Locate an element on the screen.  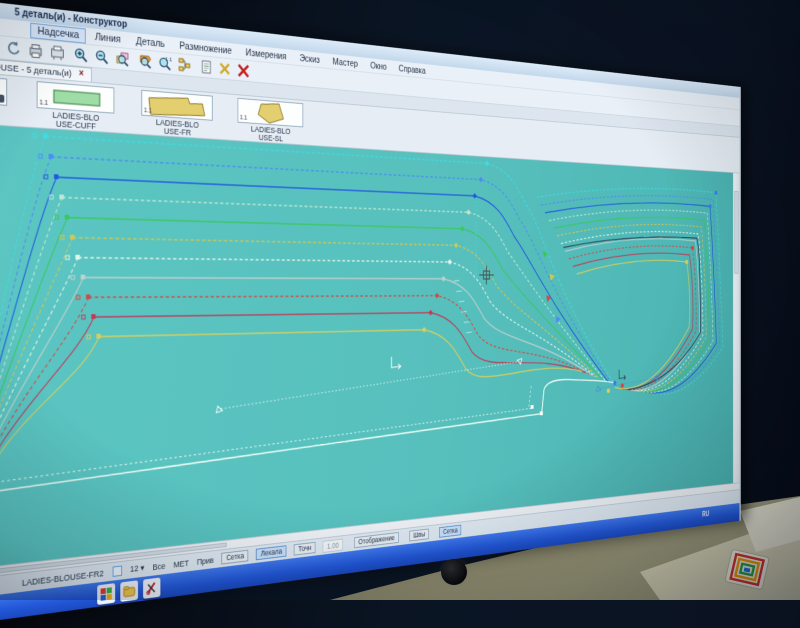
report-icon is located at coordinates (205, 67).